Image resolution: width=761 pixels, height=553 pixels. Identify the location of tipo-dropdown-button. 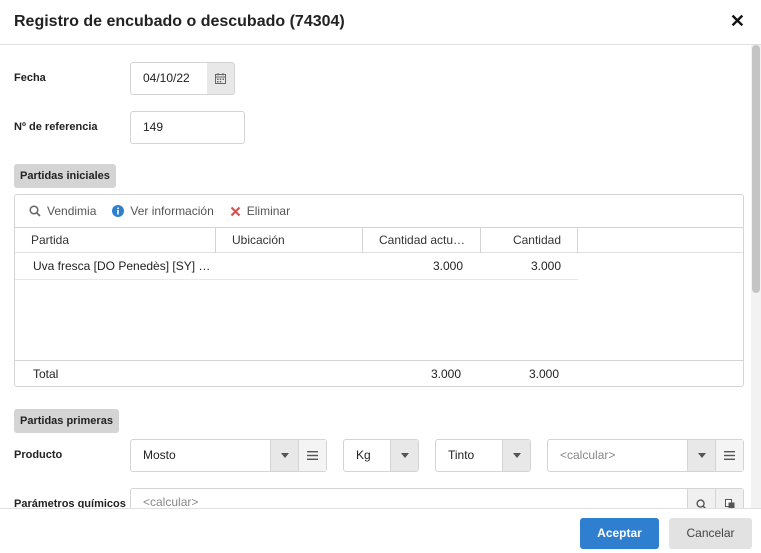
(516, 455).